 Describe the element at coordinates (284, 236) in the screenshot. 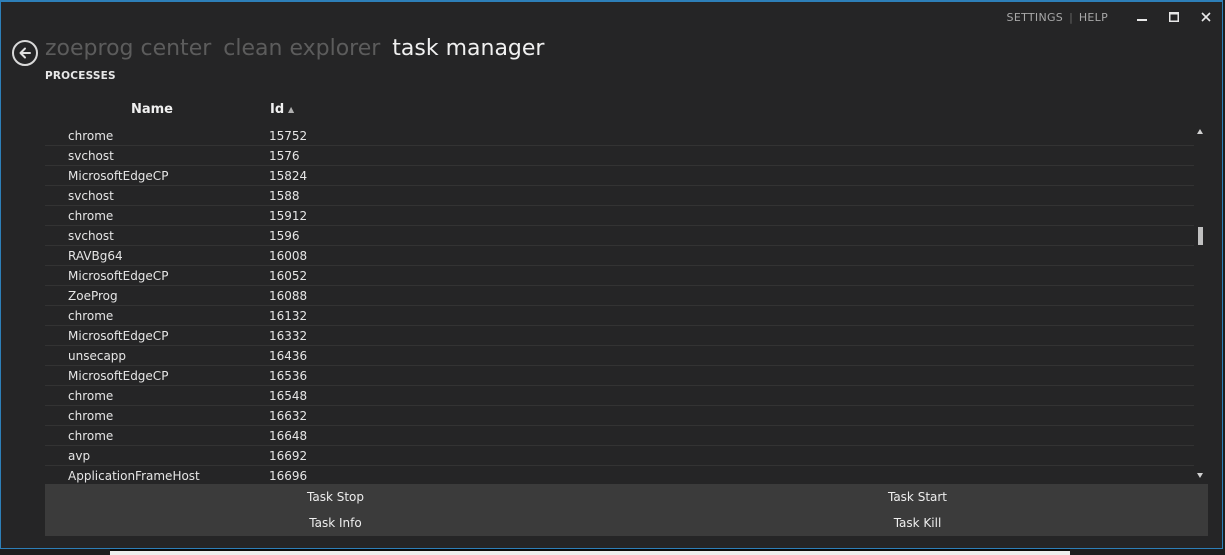

I see `process-id-cell: 1596` at that location.